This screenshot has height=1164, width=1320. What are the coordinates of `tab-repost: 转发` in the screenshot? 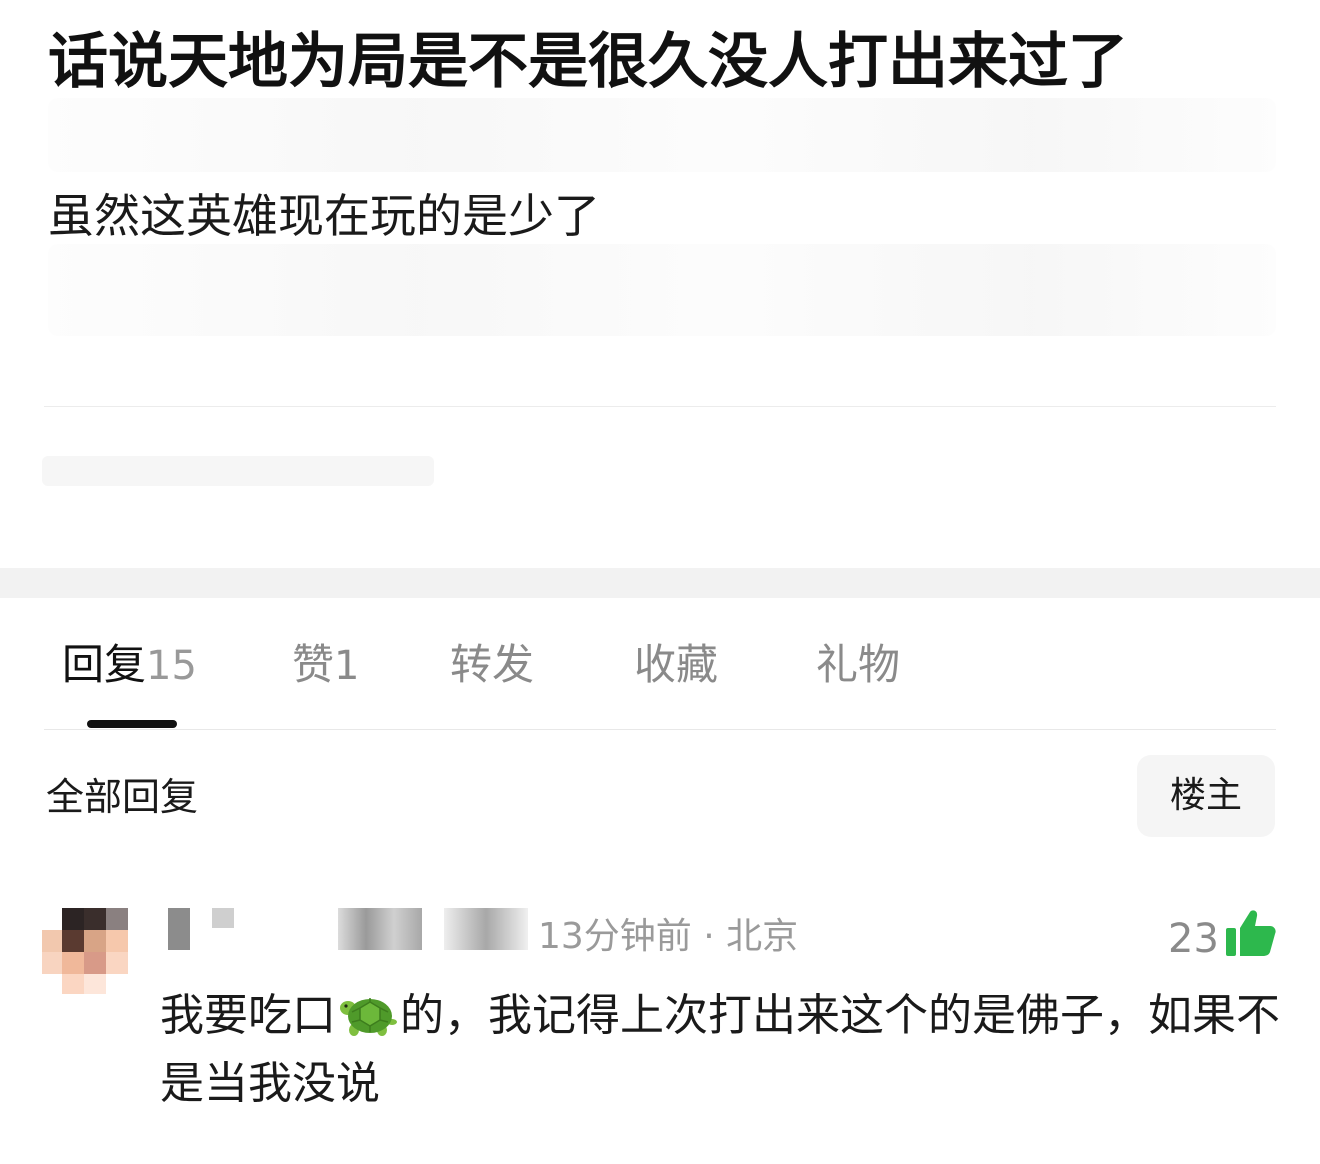 It's located at (492, 665).